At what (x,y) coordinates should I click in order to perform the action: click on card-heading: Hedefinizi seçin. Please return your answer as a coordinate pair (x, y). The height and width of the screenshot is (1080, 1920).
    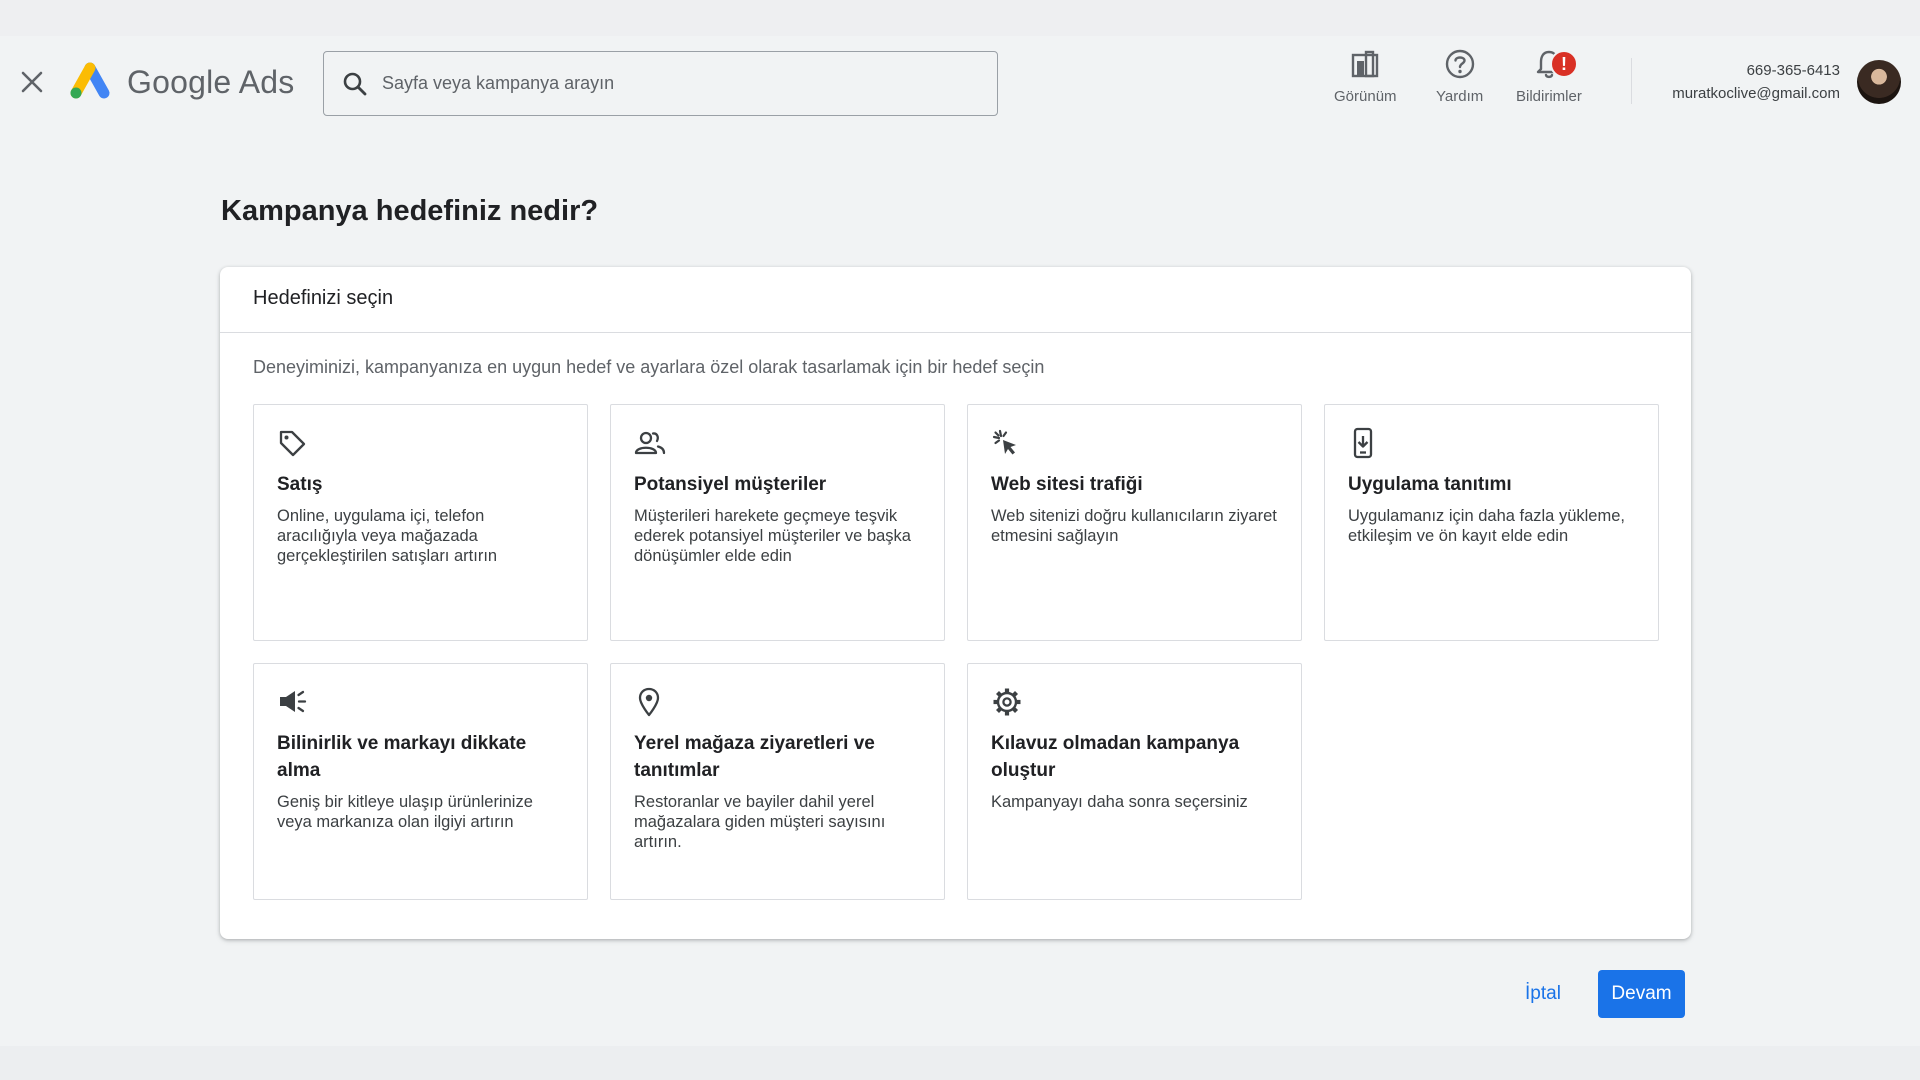
    Looking at the image, I should click on (955, 300).